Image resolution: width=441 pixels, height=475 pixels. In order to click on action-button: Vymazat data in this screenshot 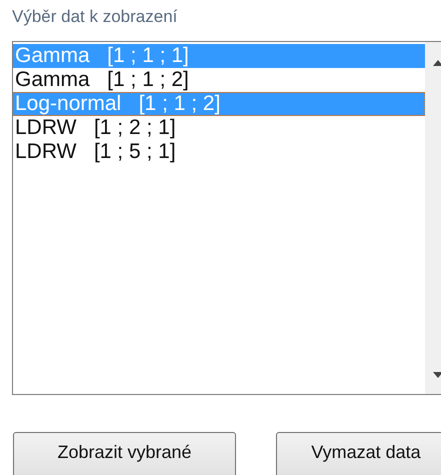, I will do `click(358, 453)`.